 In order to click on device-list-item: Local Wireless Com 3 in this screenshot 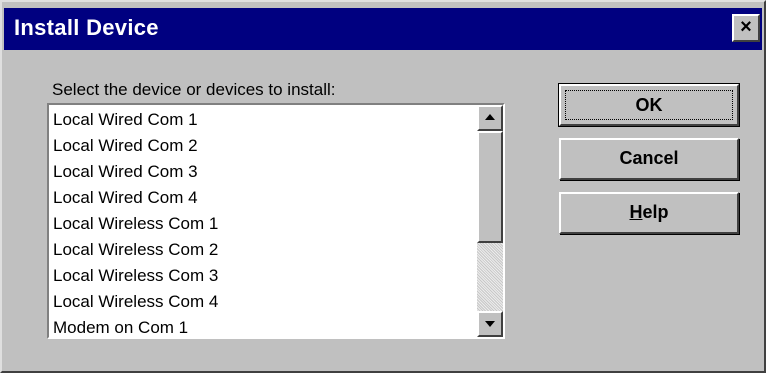, I will do `click(263, 276)`.